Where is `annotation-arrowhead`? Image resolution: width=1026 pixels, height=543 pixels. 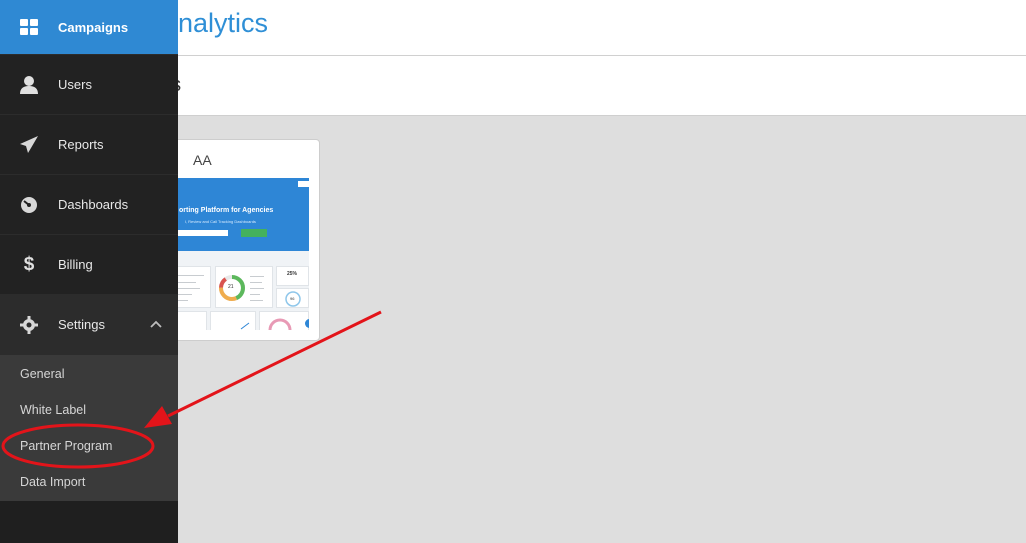 annotation-arrowhead is located at coordinates (158, 417).